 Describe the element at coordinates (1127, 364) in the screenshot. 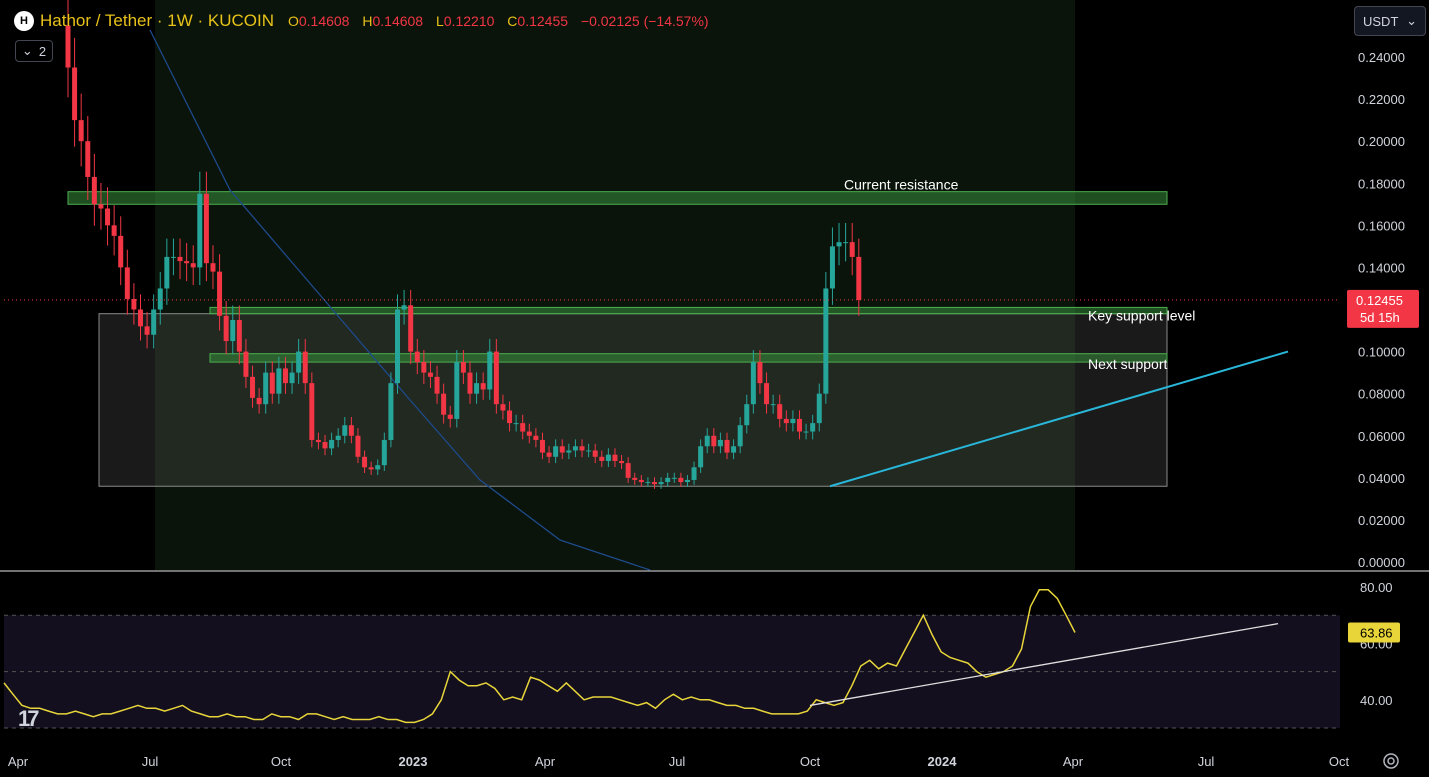

I see `zone-label: Next support` at that location.